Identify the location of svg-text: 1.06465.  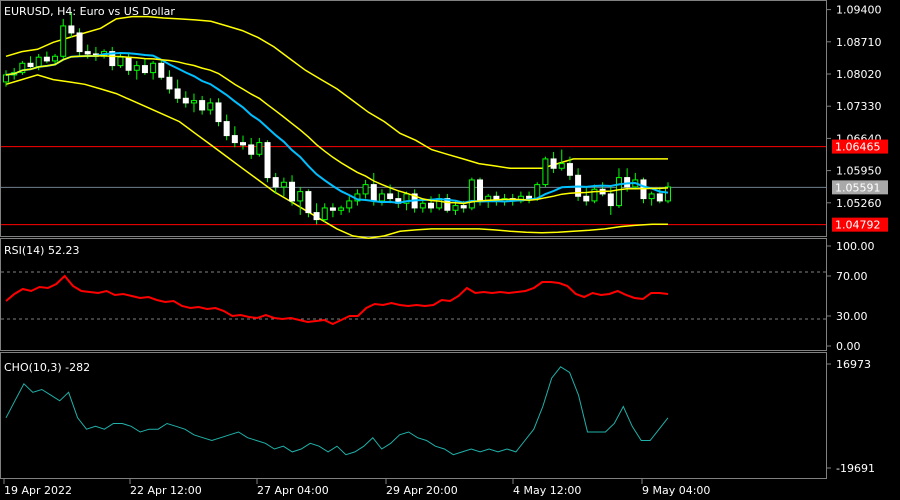
(858, 147).